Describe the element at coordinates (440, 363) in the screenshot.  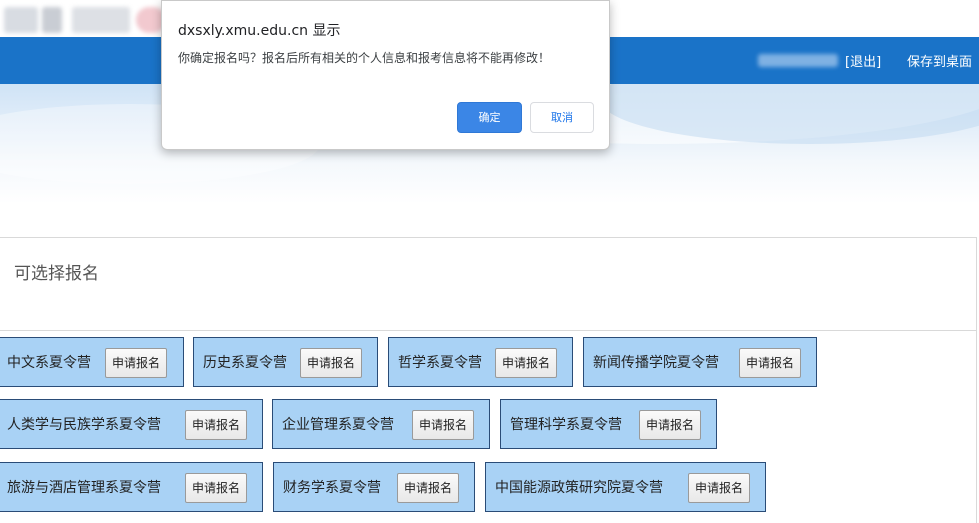
I see `camp-name: 哲学系夏令营` at that location.